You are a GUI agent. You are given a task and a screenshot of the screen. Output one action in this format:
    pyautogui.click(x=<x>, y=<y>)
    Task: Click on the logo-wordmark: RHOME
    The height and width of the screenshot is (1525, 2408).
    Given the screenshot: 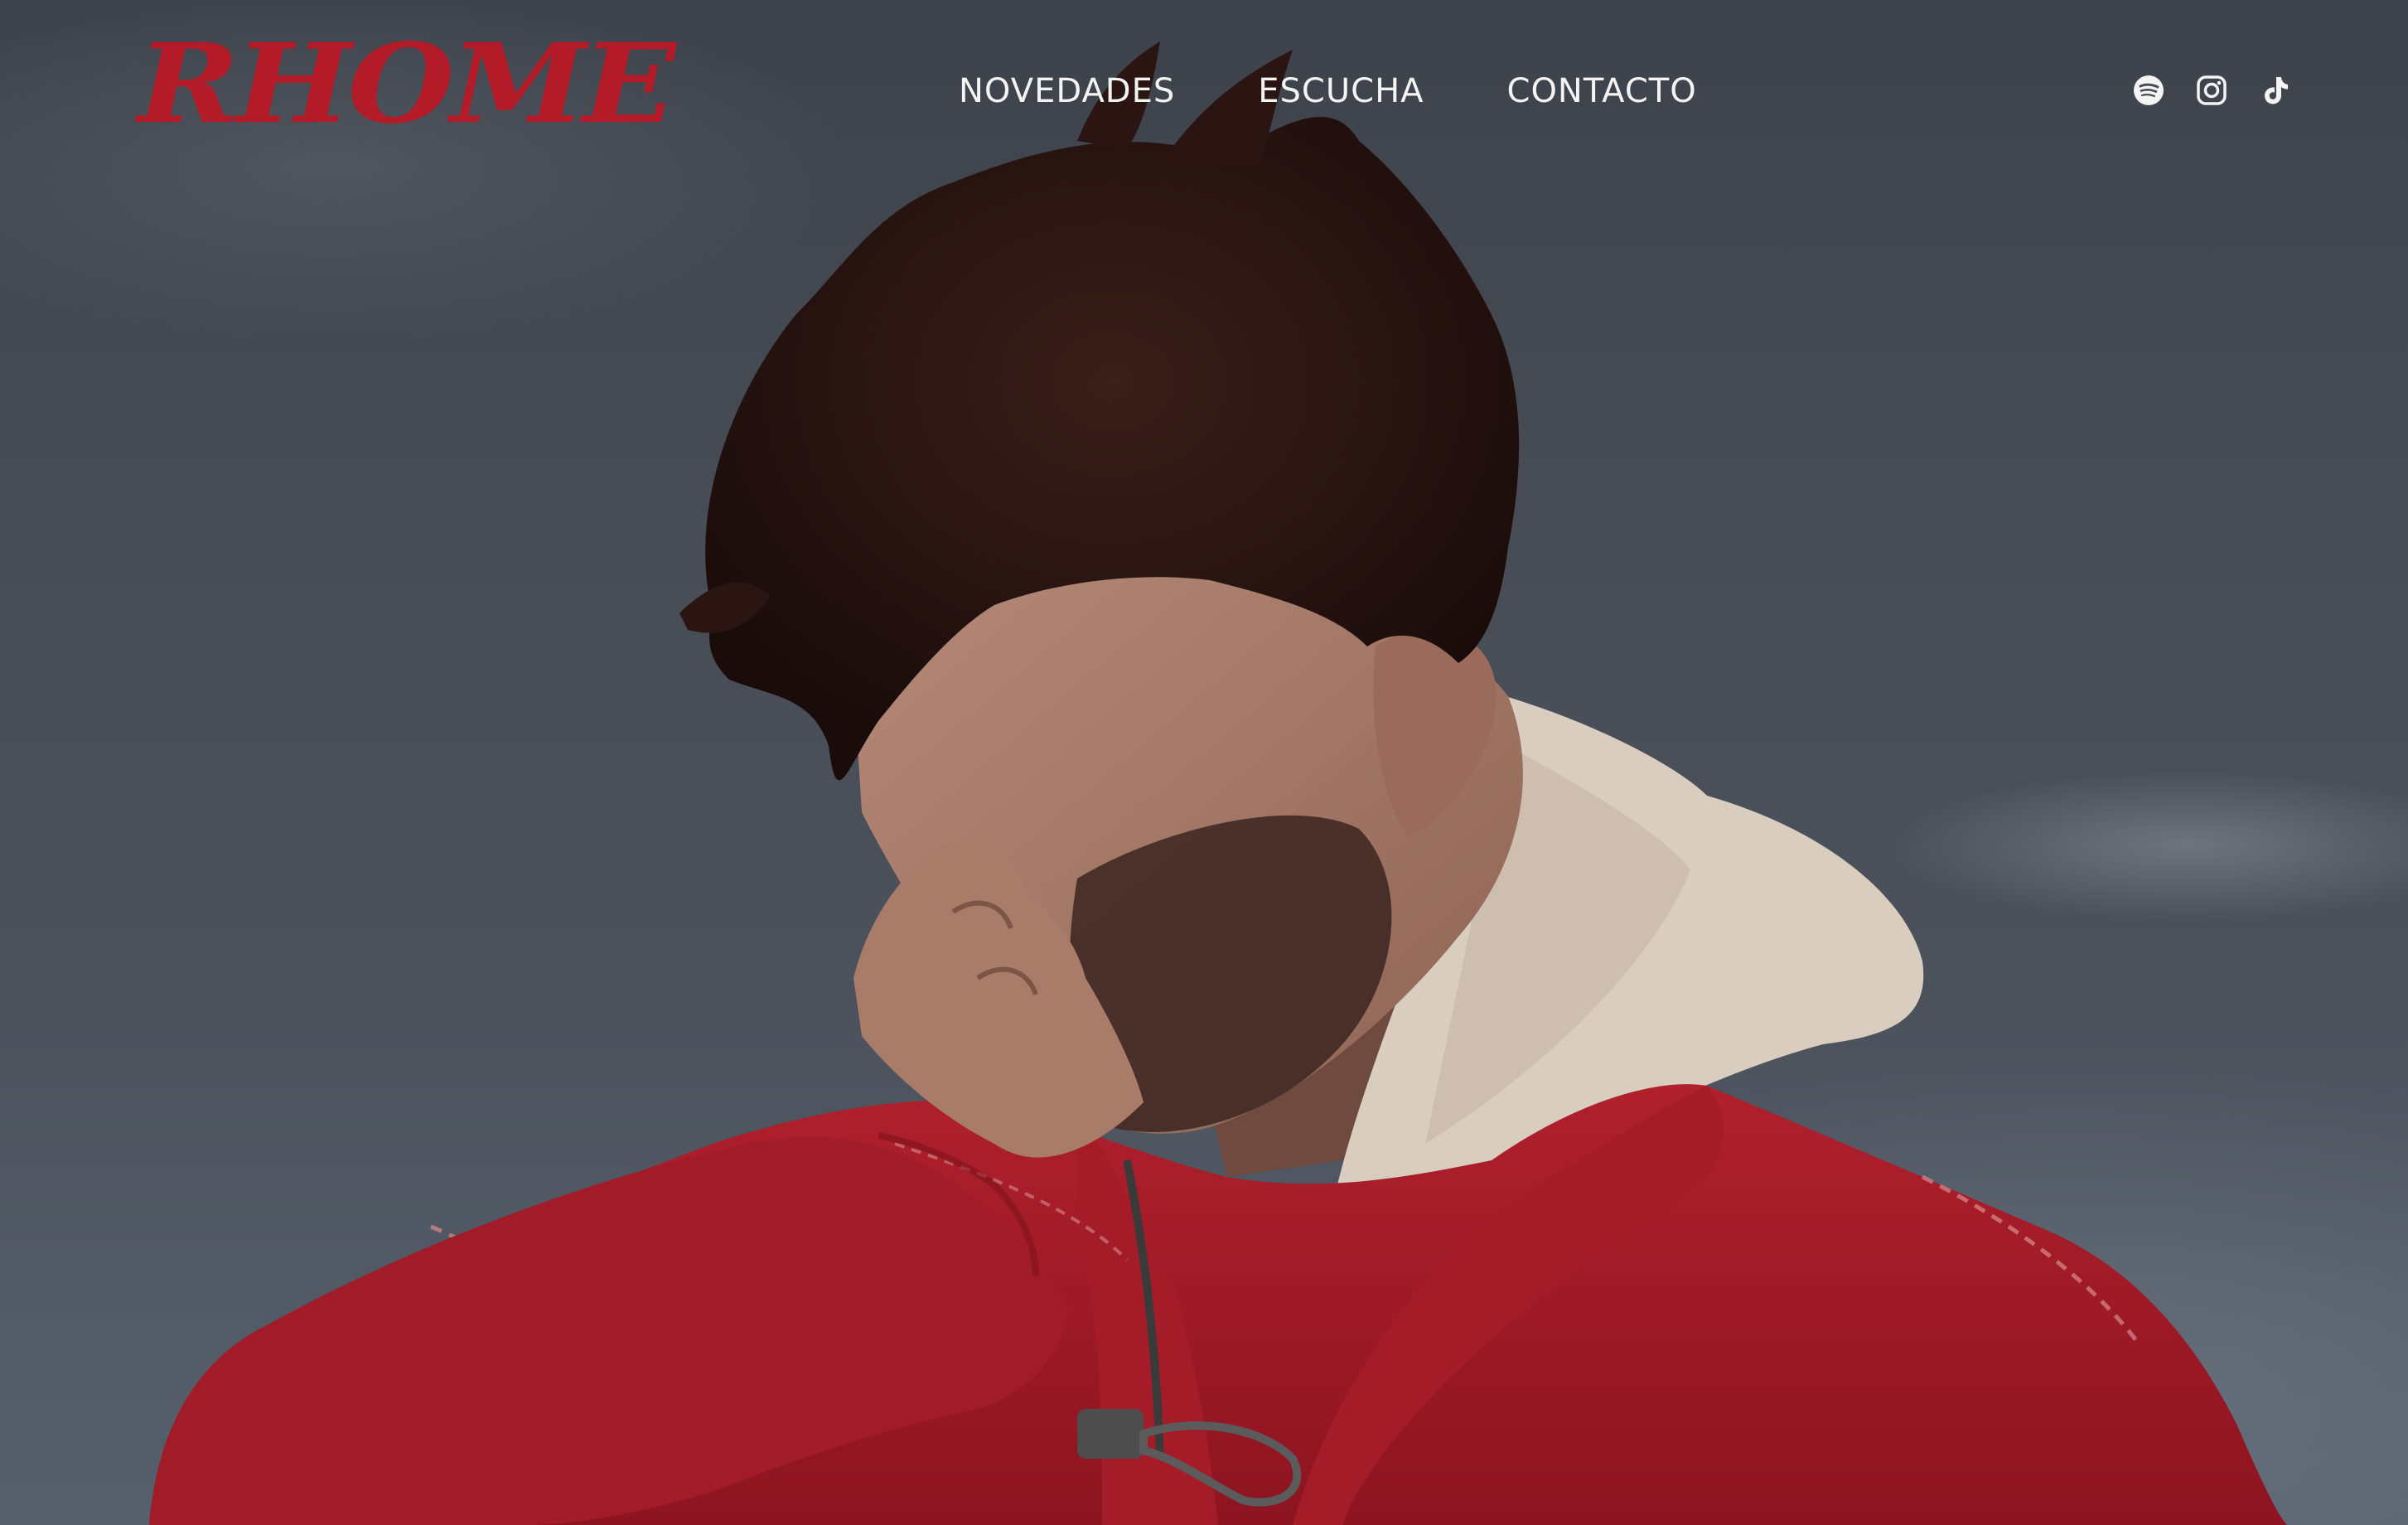 What is the action you would take?
    pyautogui.click(x=407, y=84)
    